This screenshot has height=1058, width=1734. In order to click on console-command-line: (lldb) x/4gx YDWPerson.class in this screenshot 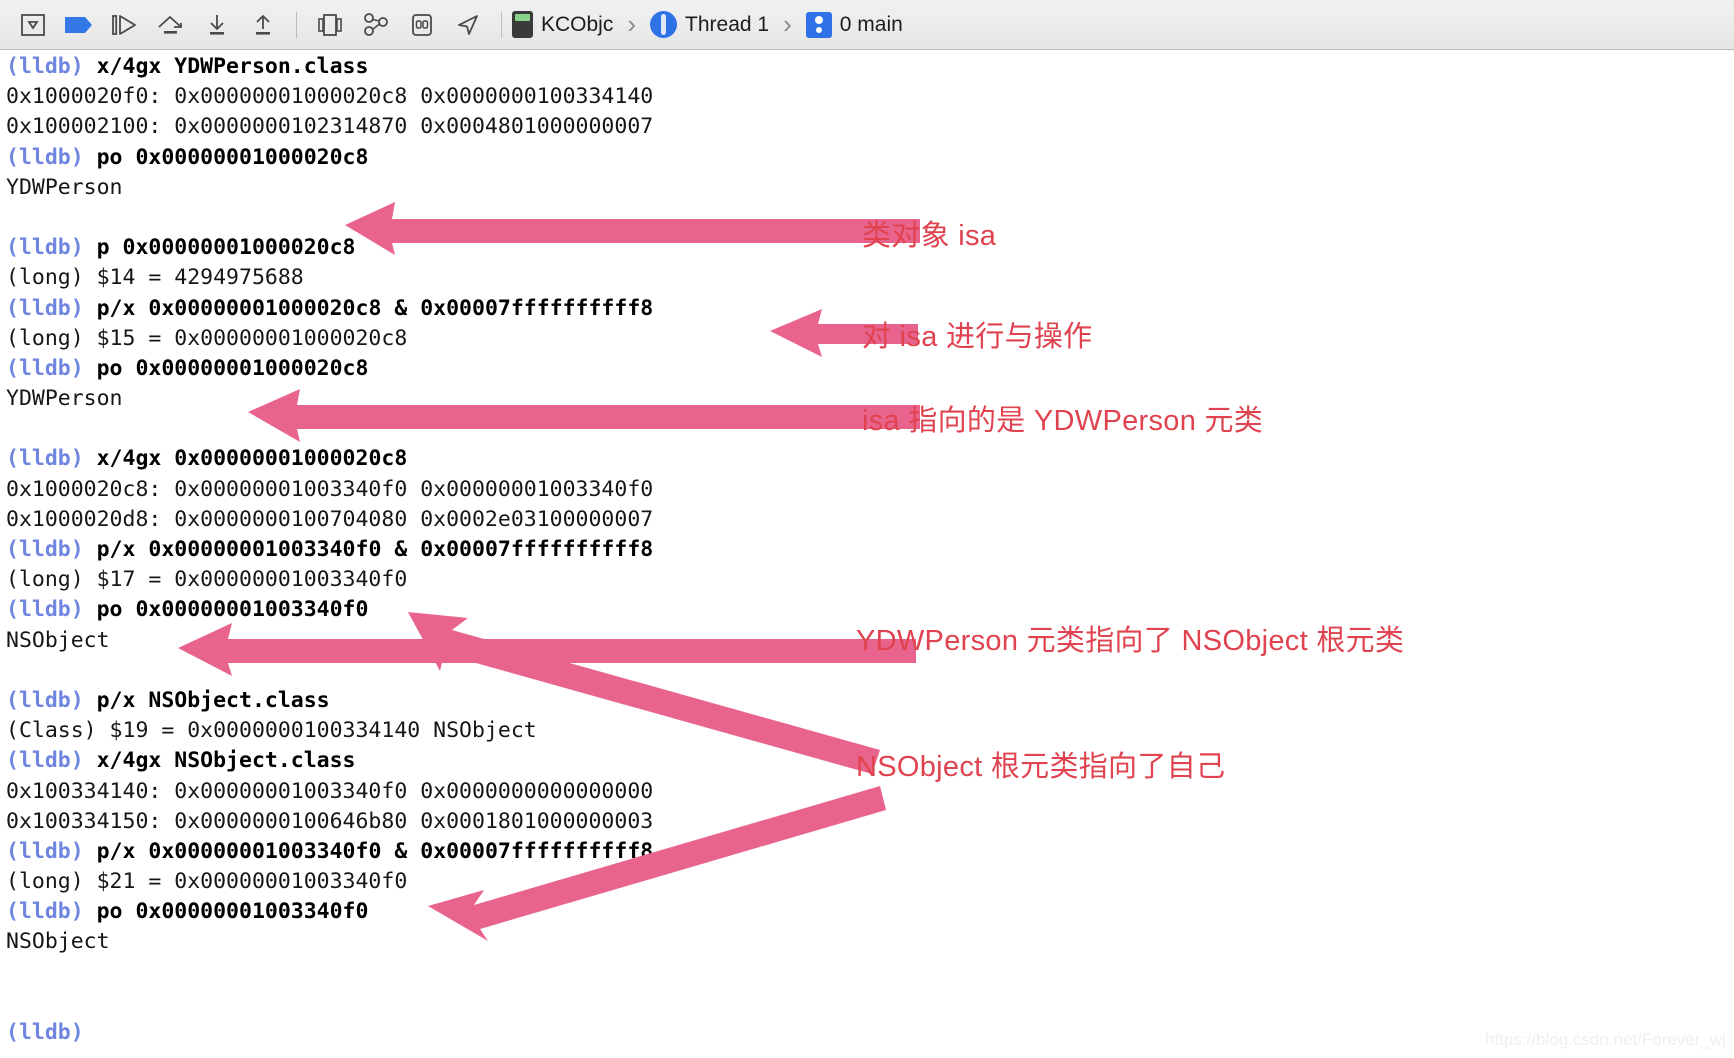, I will do `click(329, 67)`.